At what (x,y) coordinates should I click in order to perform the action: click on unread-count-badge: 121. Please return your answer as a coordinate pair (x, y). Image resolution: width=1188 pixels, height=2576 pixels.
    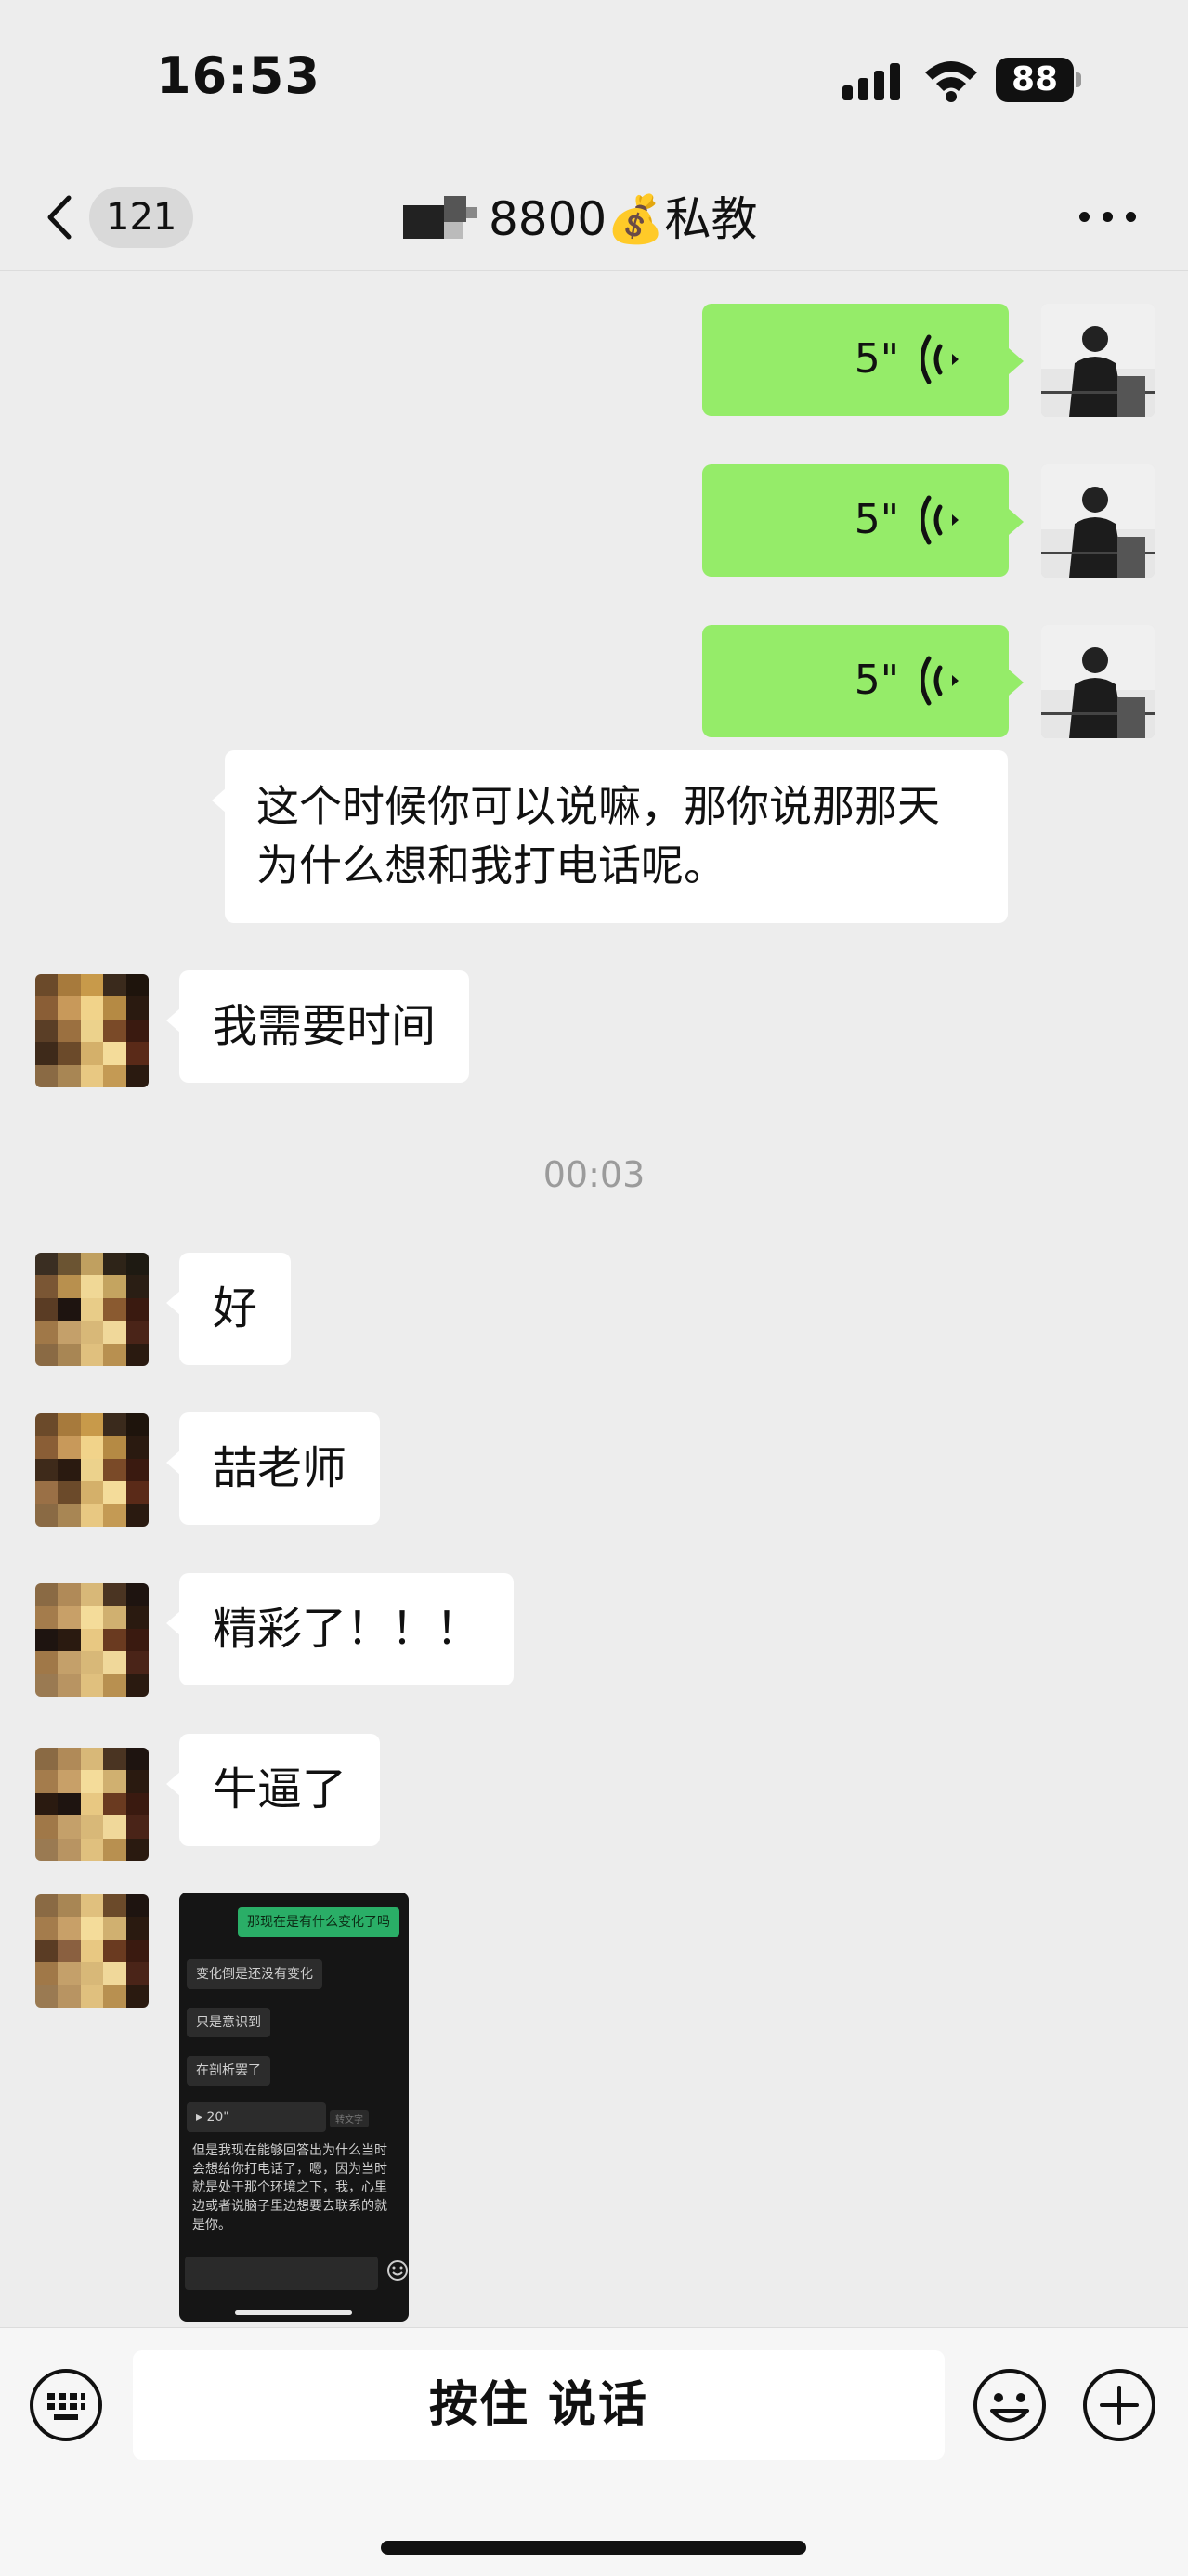
    Looking at the image, I should click on (141, 217).